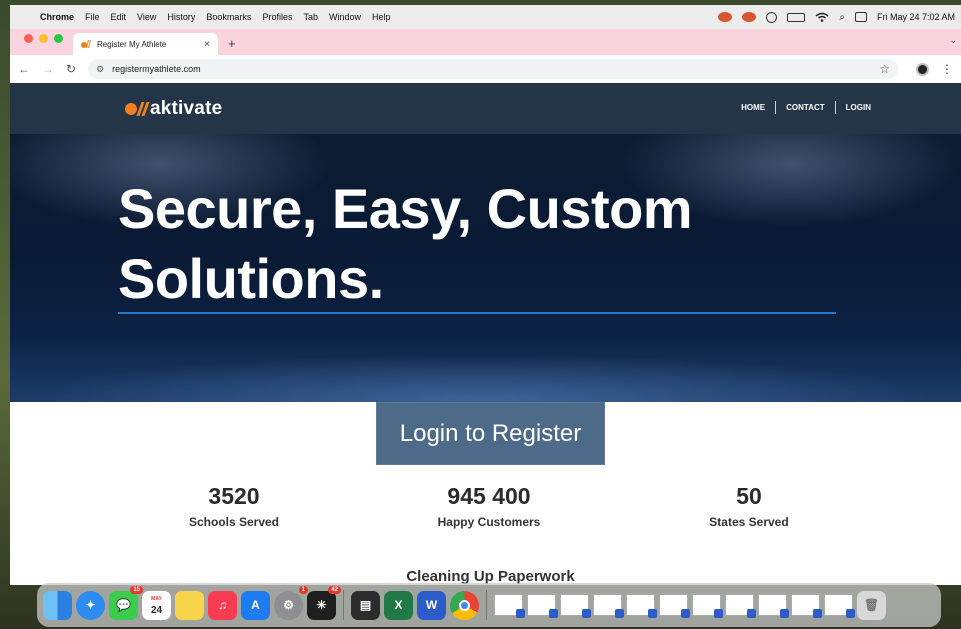 This screenshot has height=629, width=961. What do you see at coordinates (90, 605) in the screenshot?
I see `safari-icon: ✦` at bounding box center [90, 605].